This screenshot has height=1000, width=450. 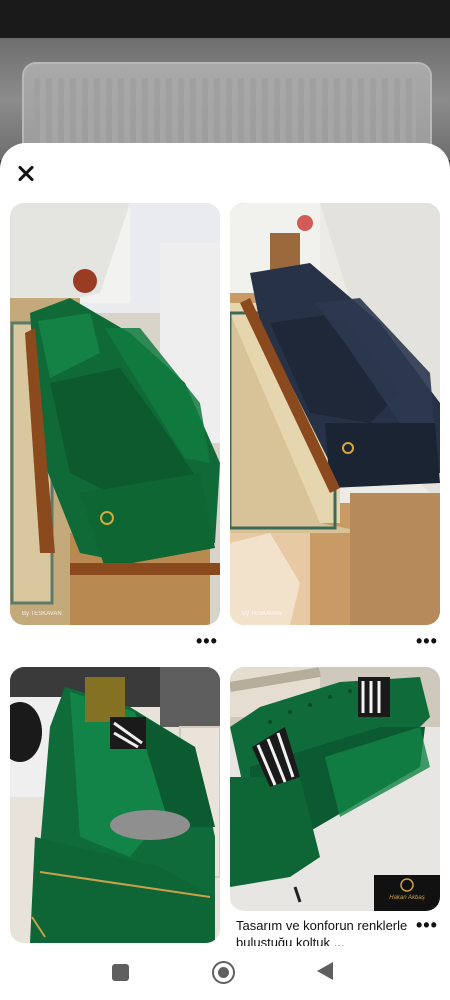 I want to click on circle-icon, so click(x=223, y=972).